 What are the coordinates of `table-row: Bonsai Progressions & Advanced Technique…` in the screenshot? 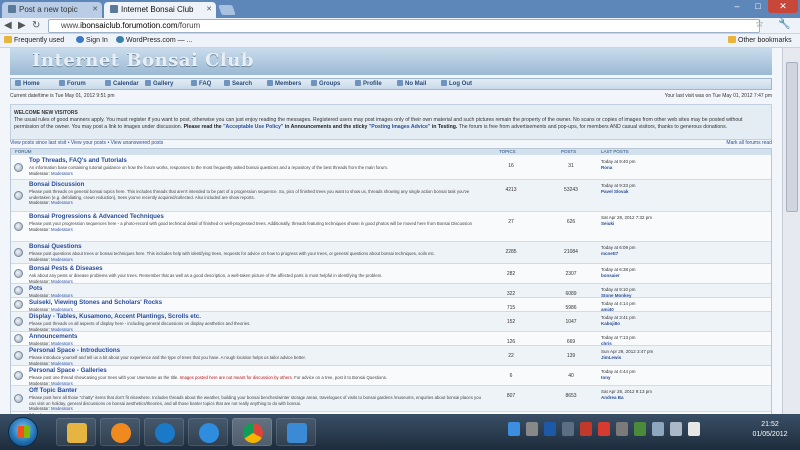 It's located at (391, 227).